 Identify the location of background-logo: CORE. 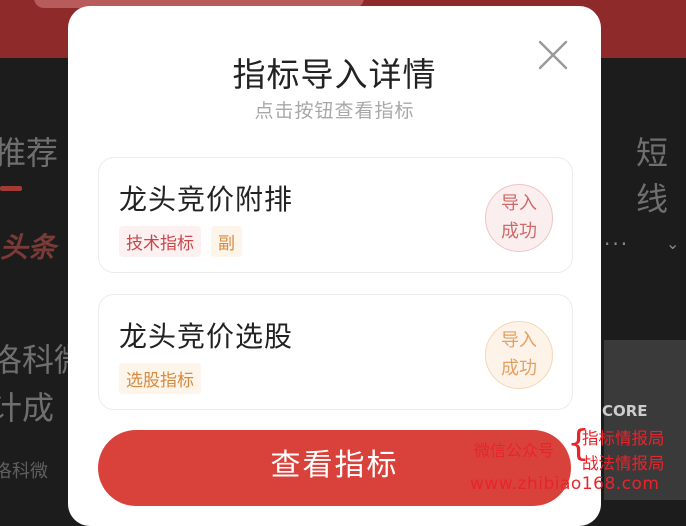
(625, 411).